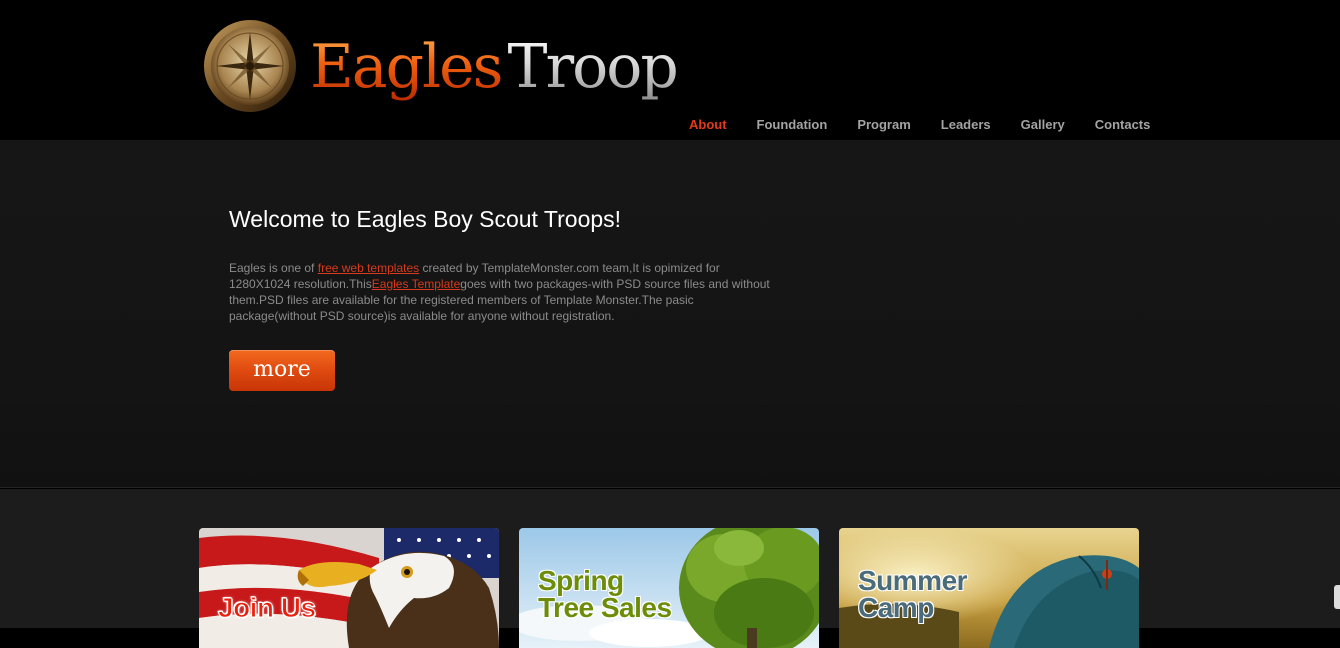  What do you see at coordinates (1043, 125) in the screenshot?
I see `nav-item-gallery: Gallery` at bounding box center [1043, 125].